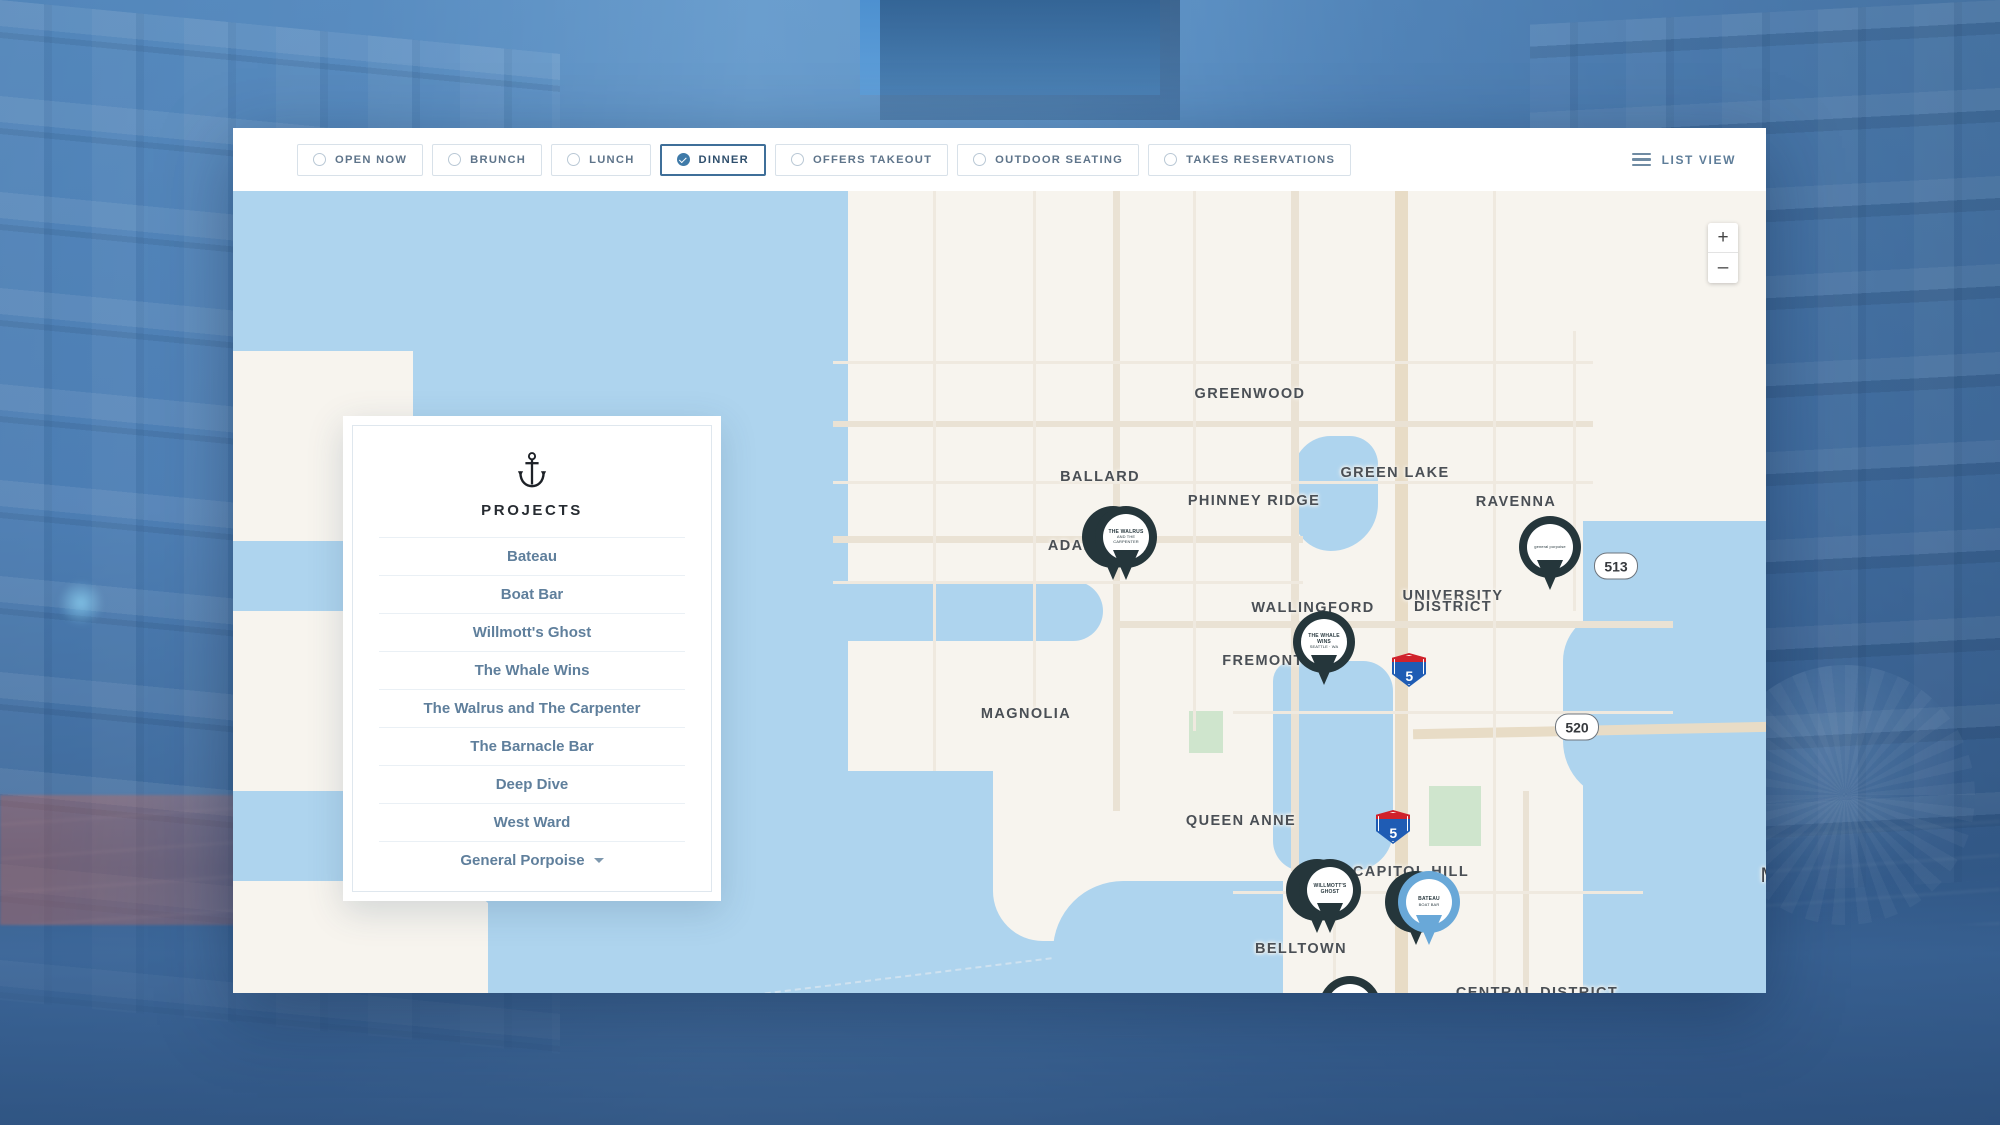  Describe the element at coordinates (1763, 876) in the screenshot. I see `map-place-label: Medina` at that location.